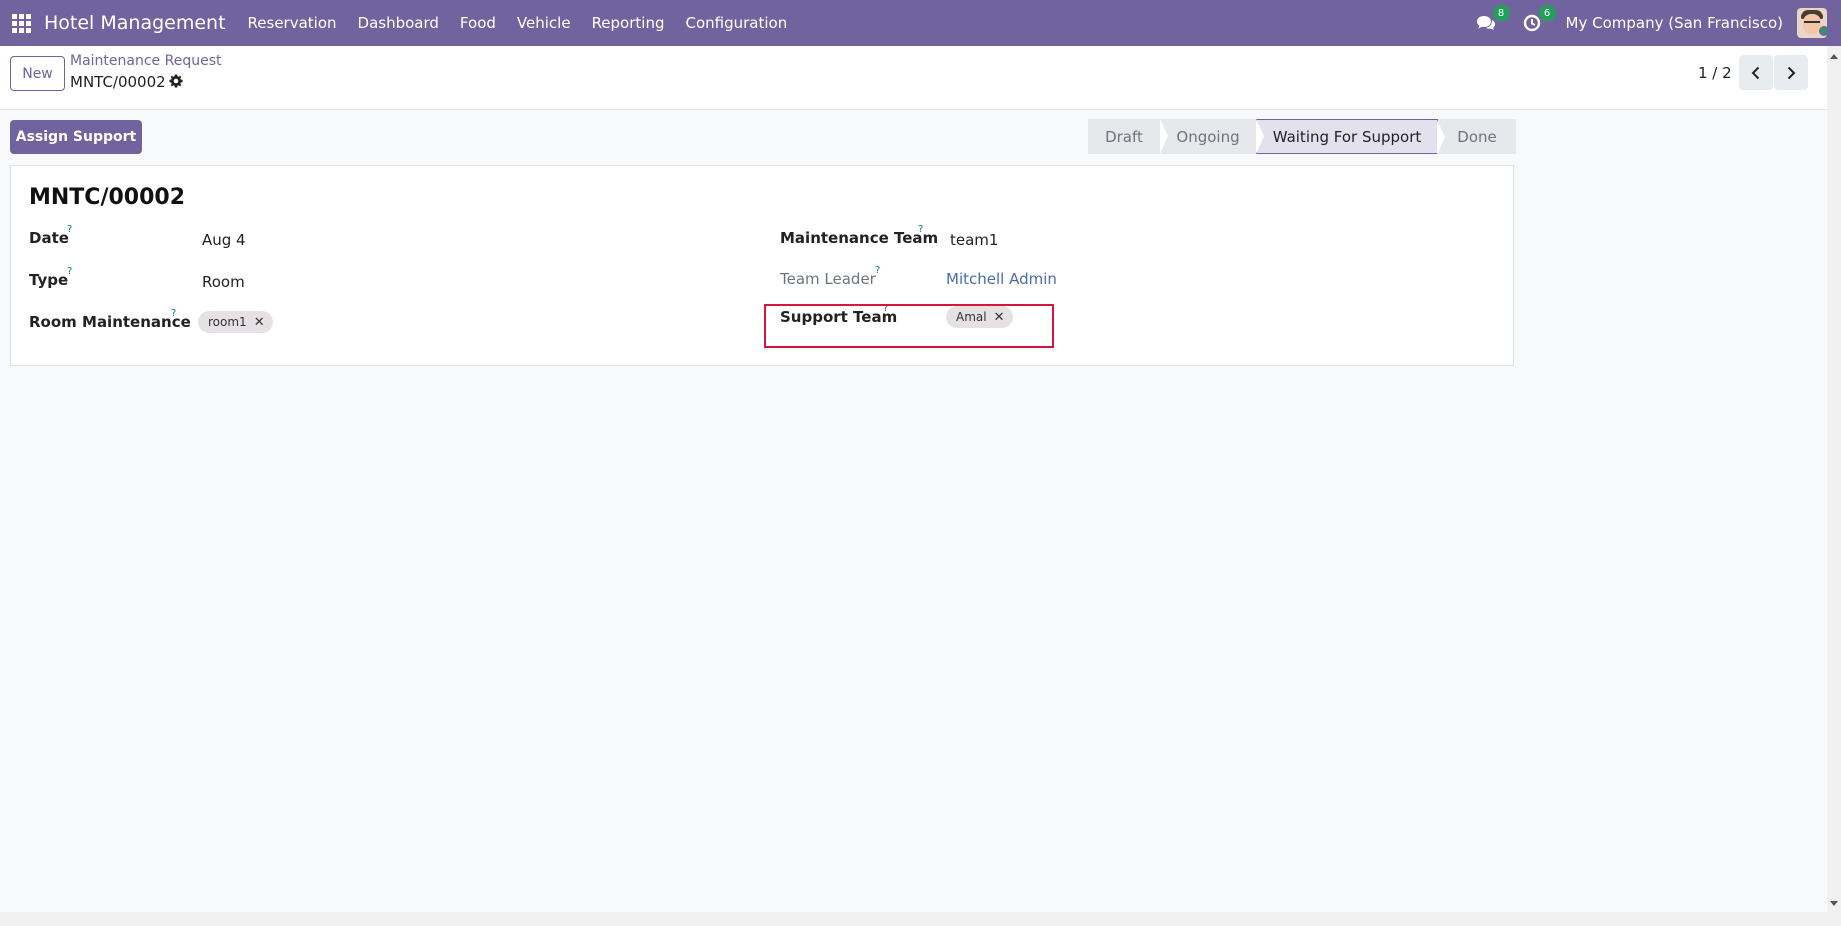 This screenshot has height=926, width=1841. Describe the element at coordinates (1834, 56) in the screenshot. I see `scroll-up-icon` at that location.